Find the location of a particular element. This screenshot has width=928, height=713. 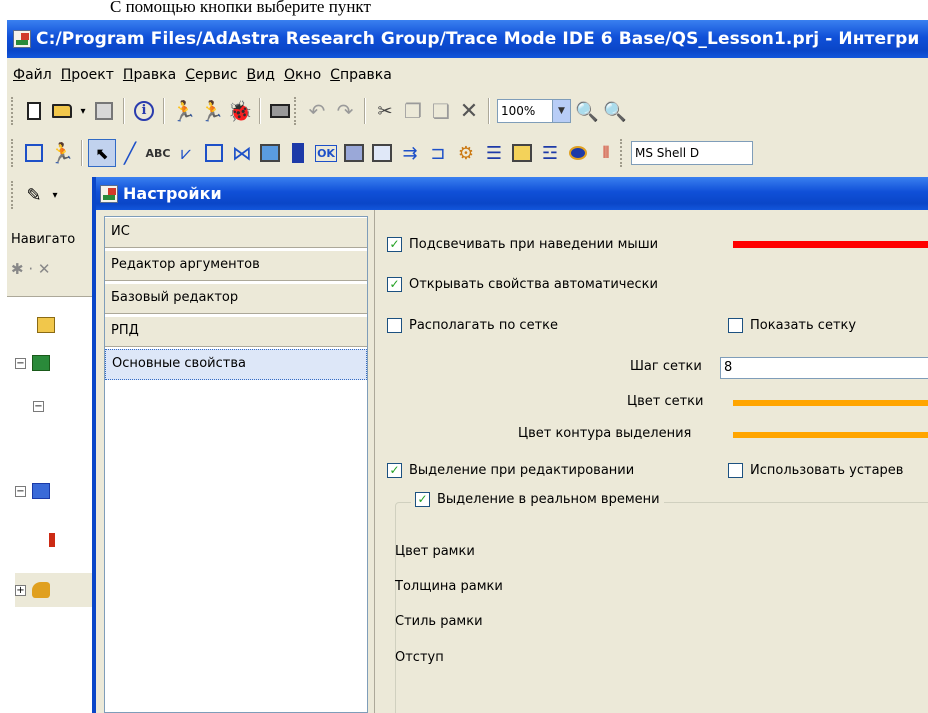

delete-item-icon: ✕ is located at coordinates (44, 269).